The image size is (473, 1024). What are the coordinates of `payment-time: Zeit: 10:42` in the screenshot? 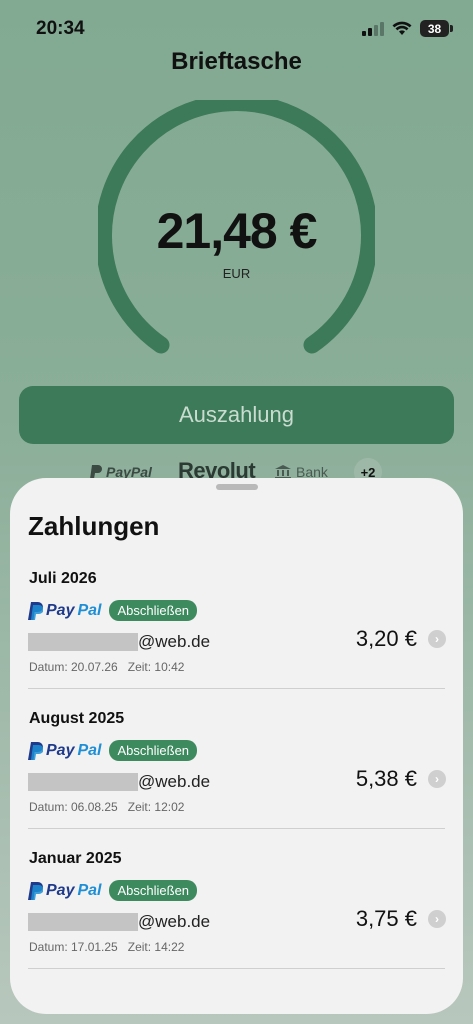 It's located at (156, 667).